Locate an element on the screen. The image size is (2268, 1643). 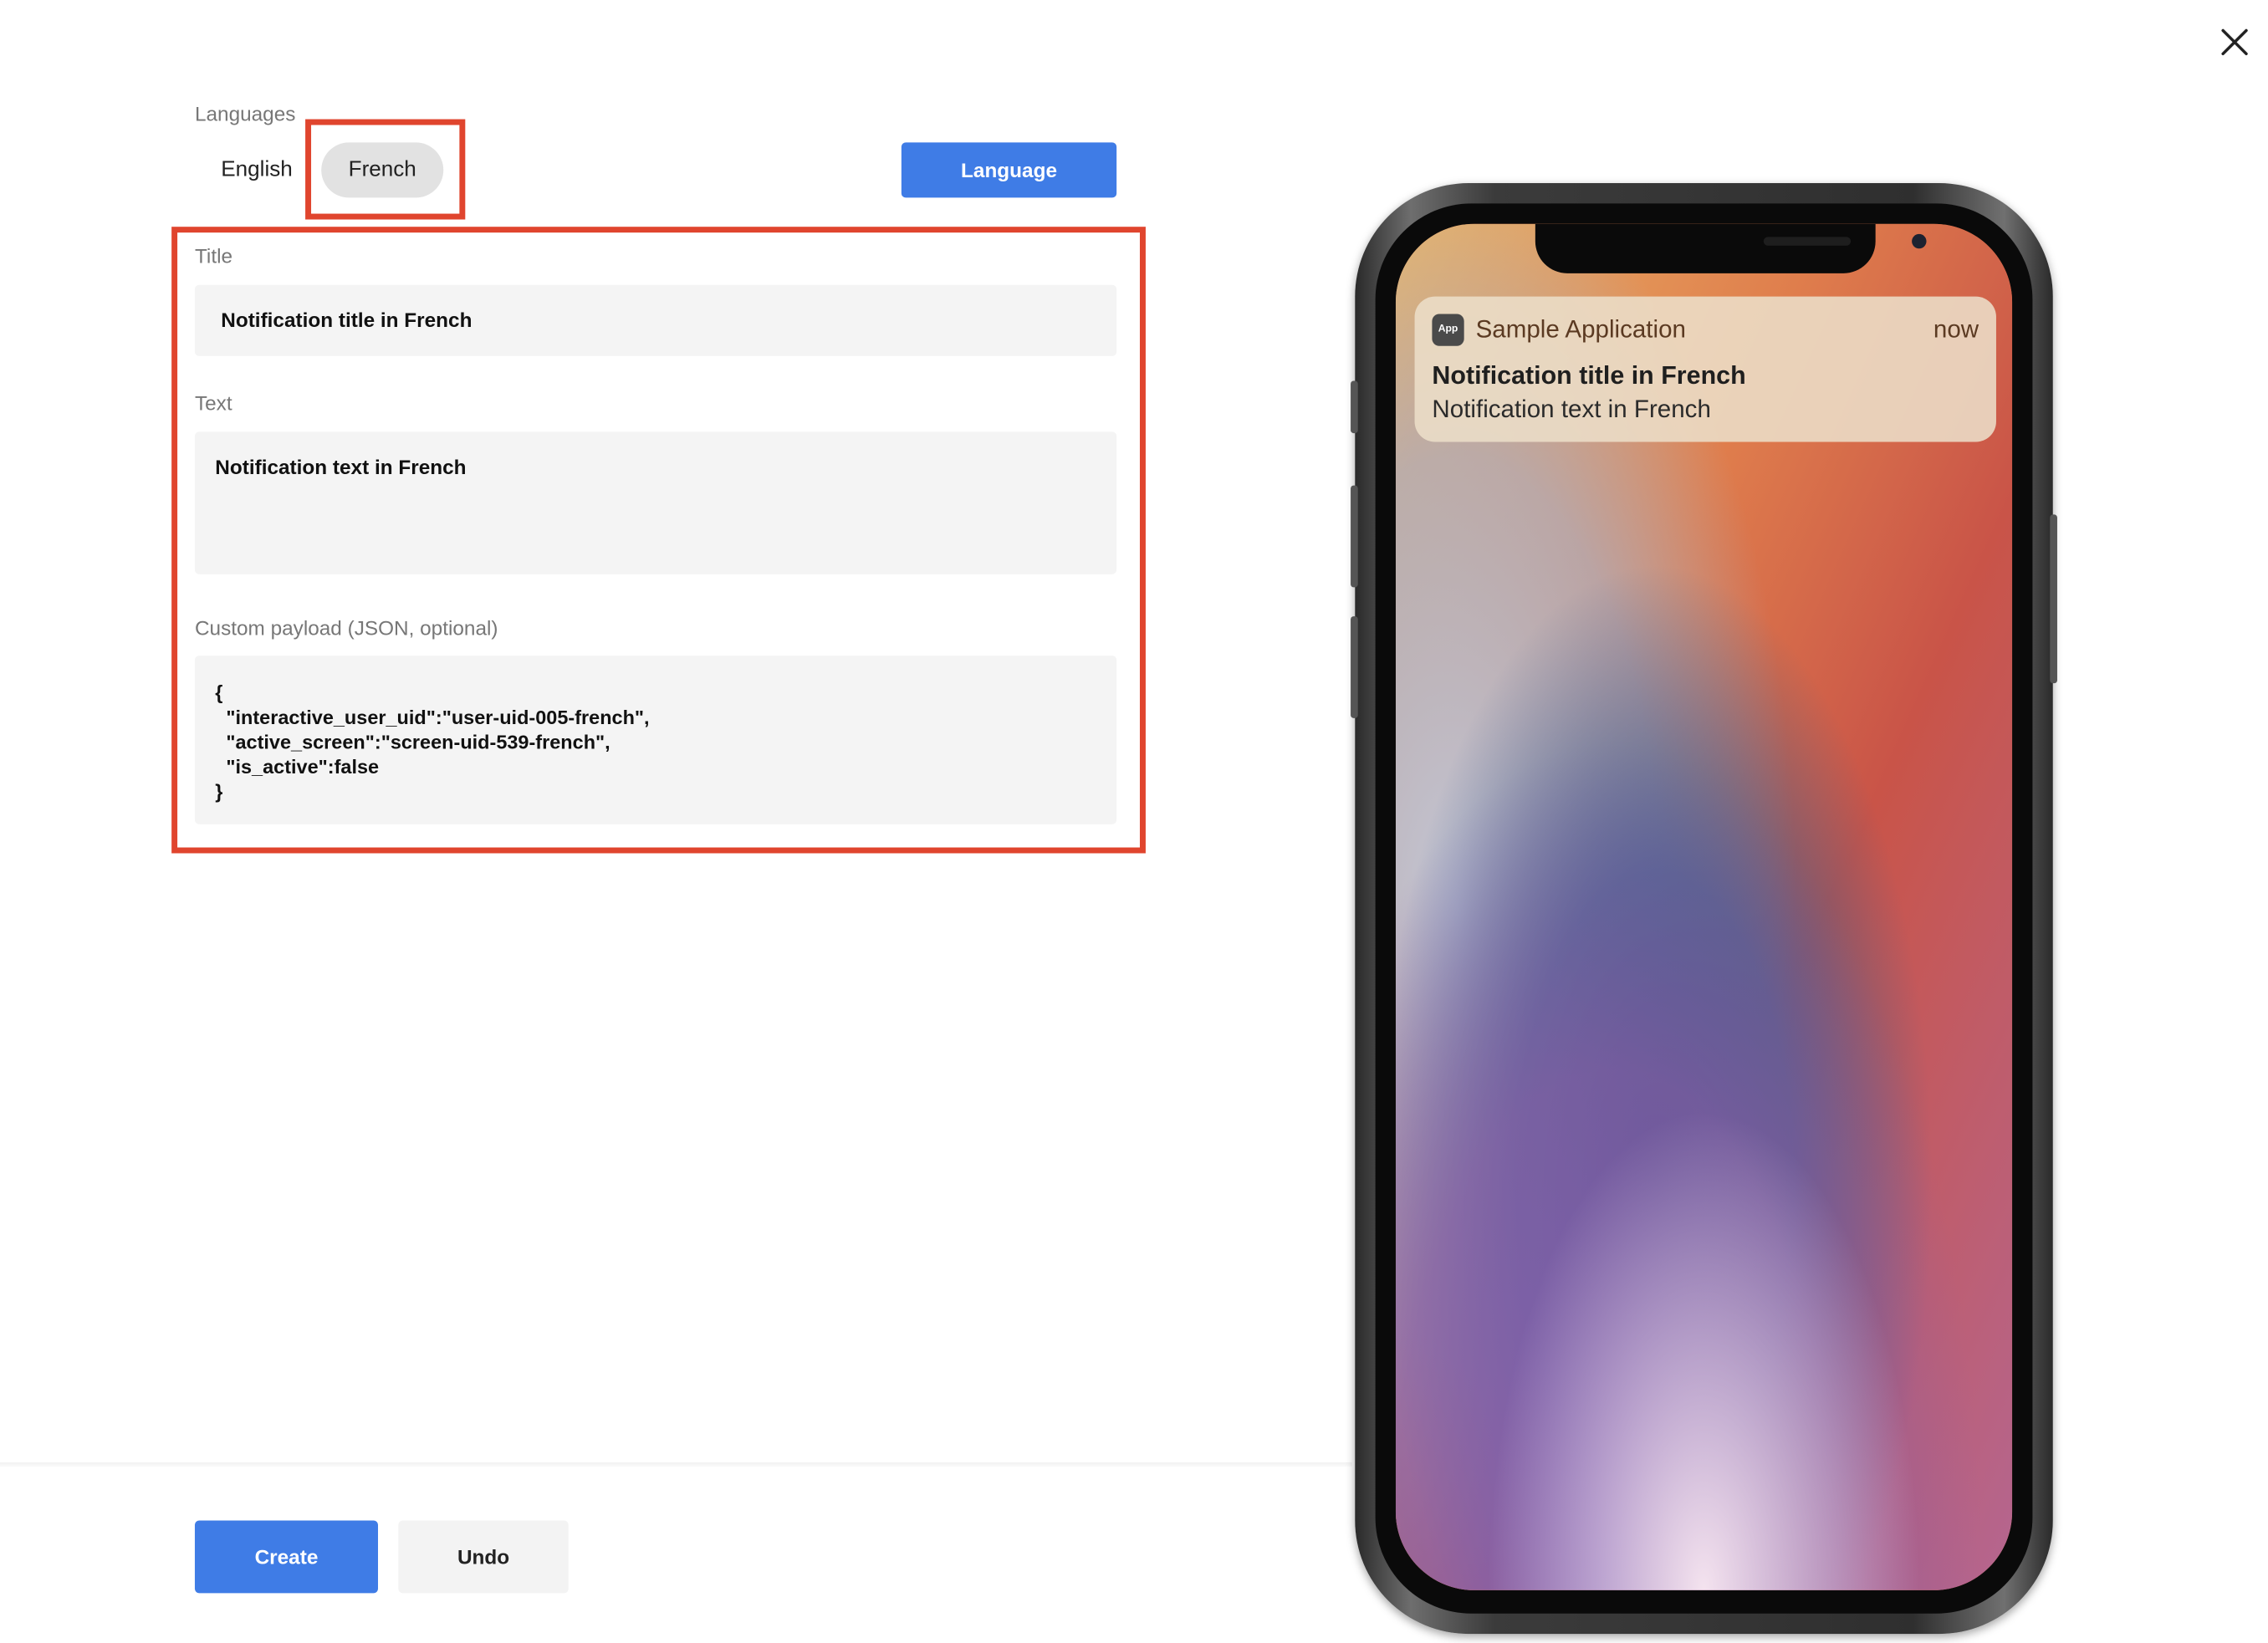
payload-label: Custom payload (JSON, optional) is located at coordinates (346, 628).